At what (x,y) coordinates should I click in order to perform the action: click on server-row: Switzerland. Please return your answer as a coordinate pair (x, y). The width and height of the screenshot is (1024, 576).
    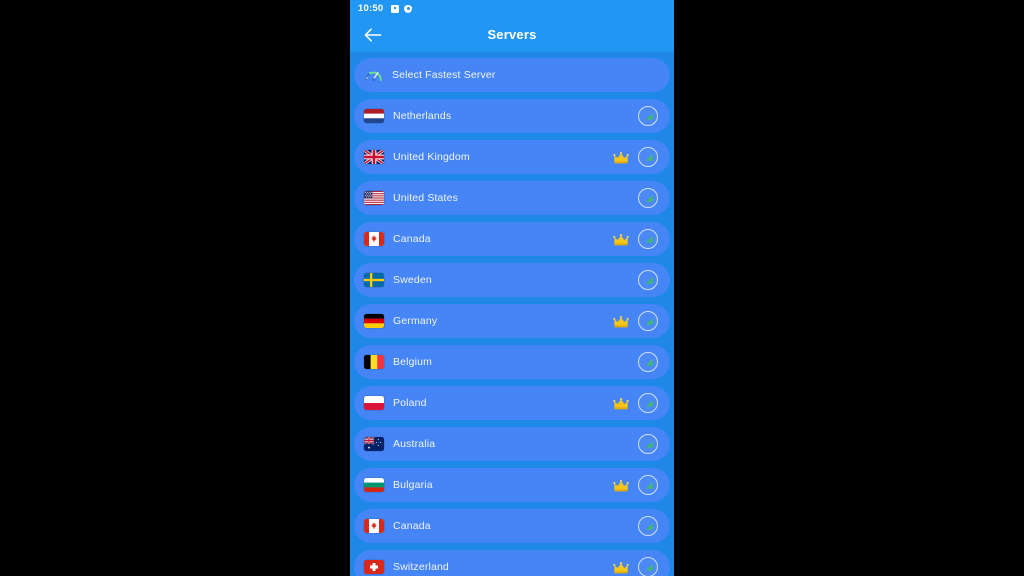
    Looking at the image, I should click on (512, 563).